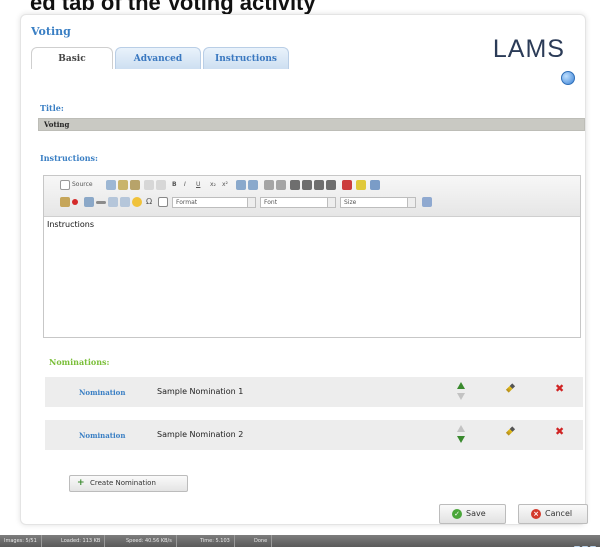 This screenshot has width=600, height=547. What do you see at coordinates (149, 541) in the screenshot?
I see `status-speed: Speed: 40.56 KB/s` at bounding box center [149, 541].